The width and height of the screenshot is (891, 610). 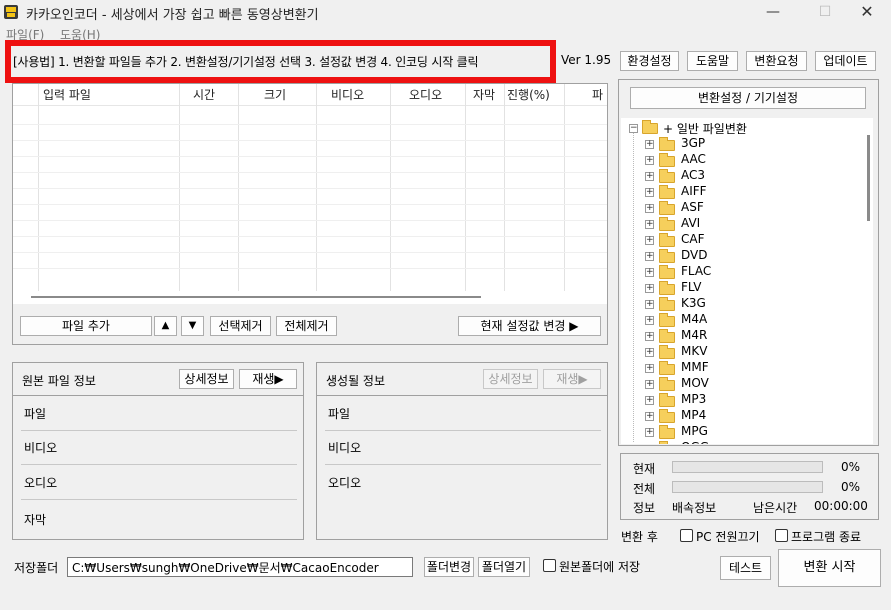 I want to click on open-folder-button: 폴더열기, so click(x=504, y=567).